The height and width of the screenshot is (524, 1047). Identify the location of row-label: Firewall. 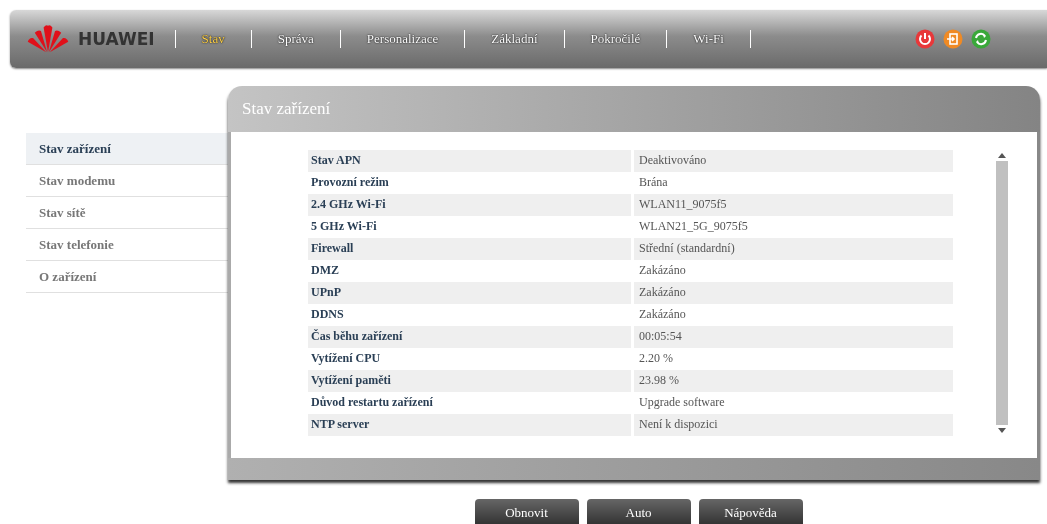
(469, 249).